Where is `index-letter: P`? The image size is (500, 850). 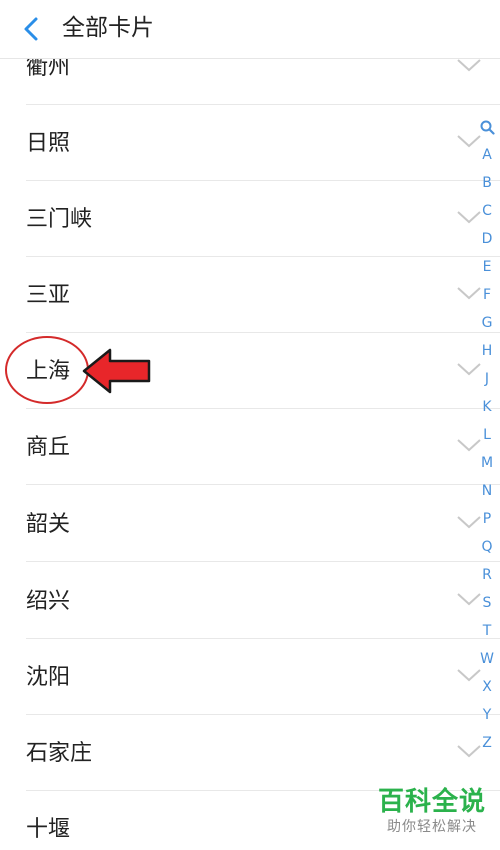
index-letter: P is located at coordinates (487, 519).